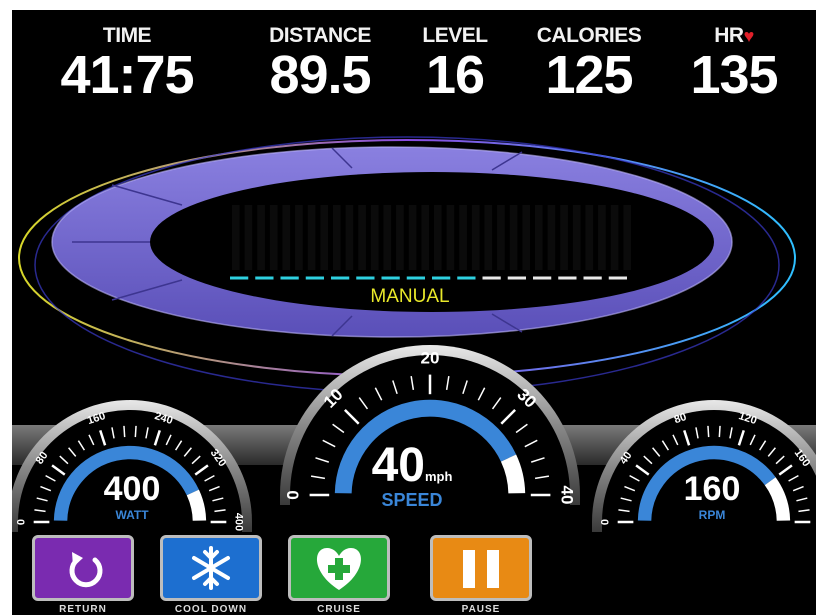  What do you see at coordinates (712, 515) in the screenshot?
I see `rpm-unit-label: RPM` at bounding box center [712, 515].